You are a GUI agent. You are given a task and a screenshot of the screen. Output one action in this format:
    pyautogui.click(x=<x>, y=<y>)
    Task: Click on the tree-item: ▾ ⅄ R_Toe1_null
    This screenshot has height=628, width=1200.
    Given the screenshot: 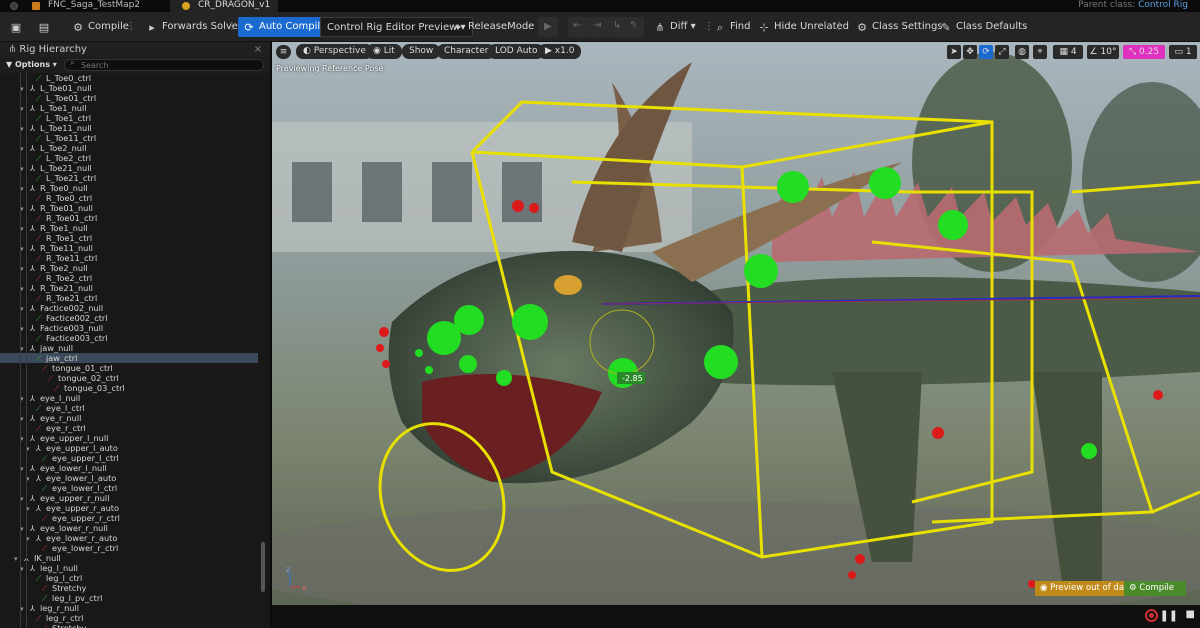 What is the action you would take?
    pyautogui.click(x=129, y=228)
    